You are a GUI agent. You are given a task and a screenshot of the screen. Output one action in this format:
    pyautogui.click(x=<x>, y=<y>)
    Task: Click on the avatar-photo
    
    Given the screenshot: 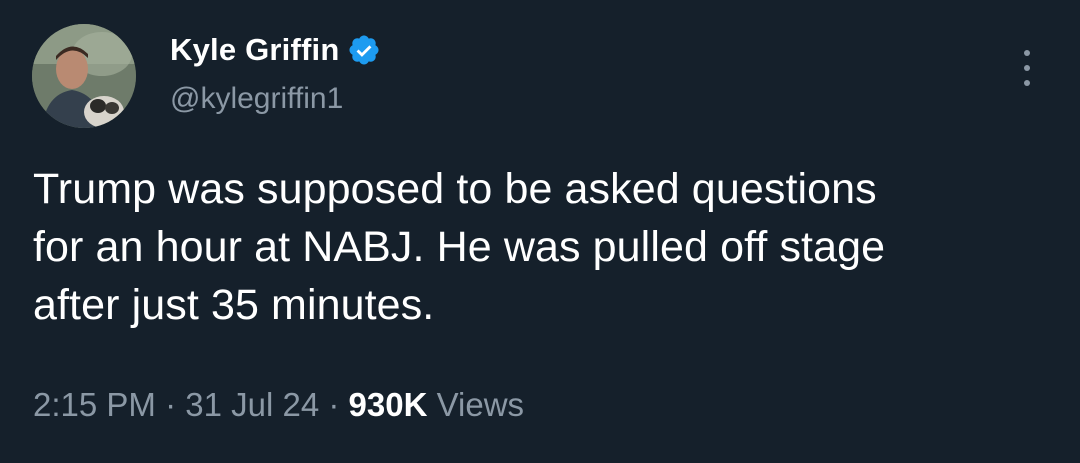 What is the action you would take?
    pyautogui.click(x=84, y=76)
    